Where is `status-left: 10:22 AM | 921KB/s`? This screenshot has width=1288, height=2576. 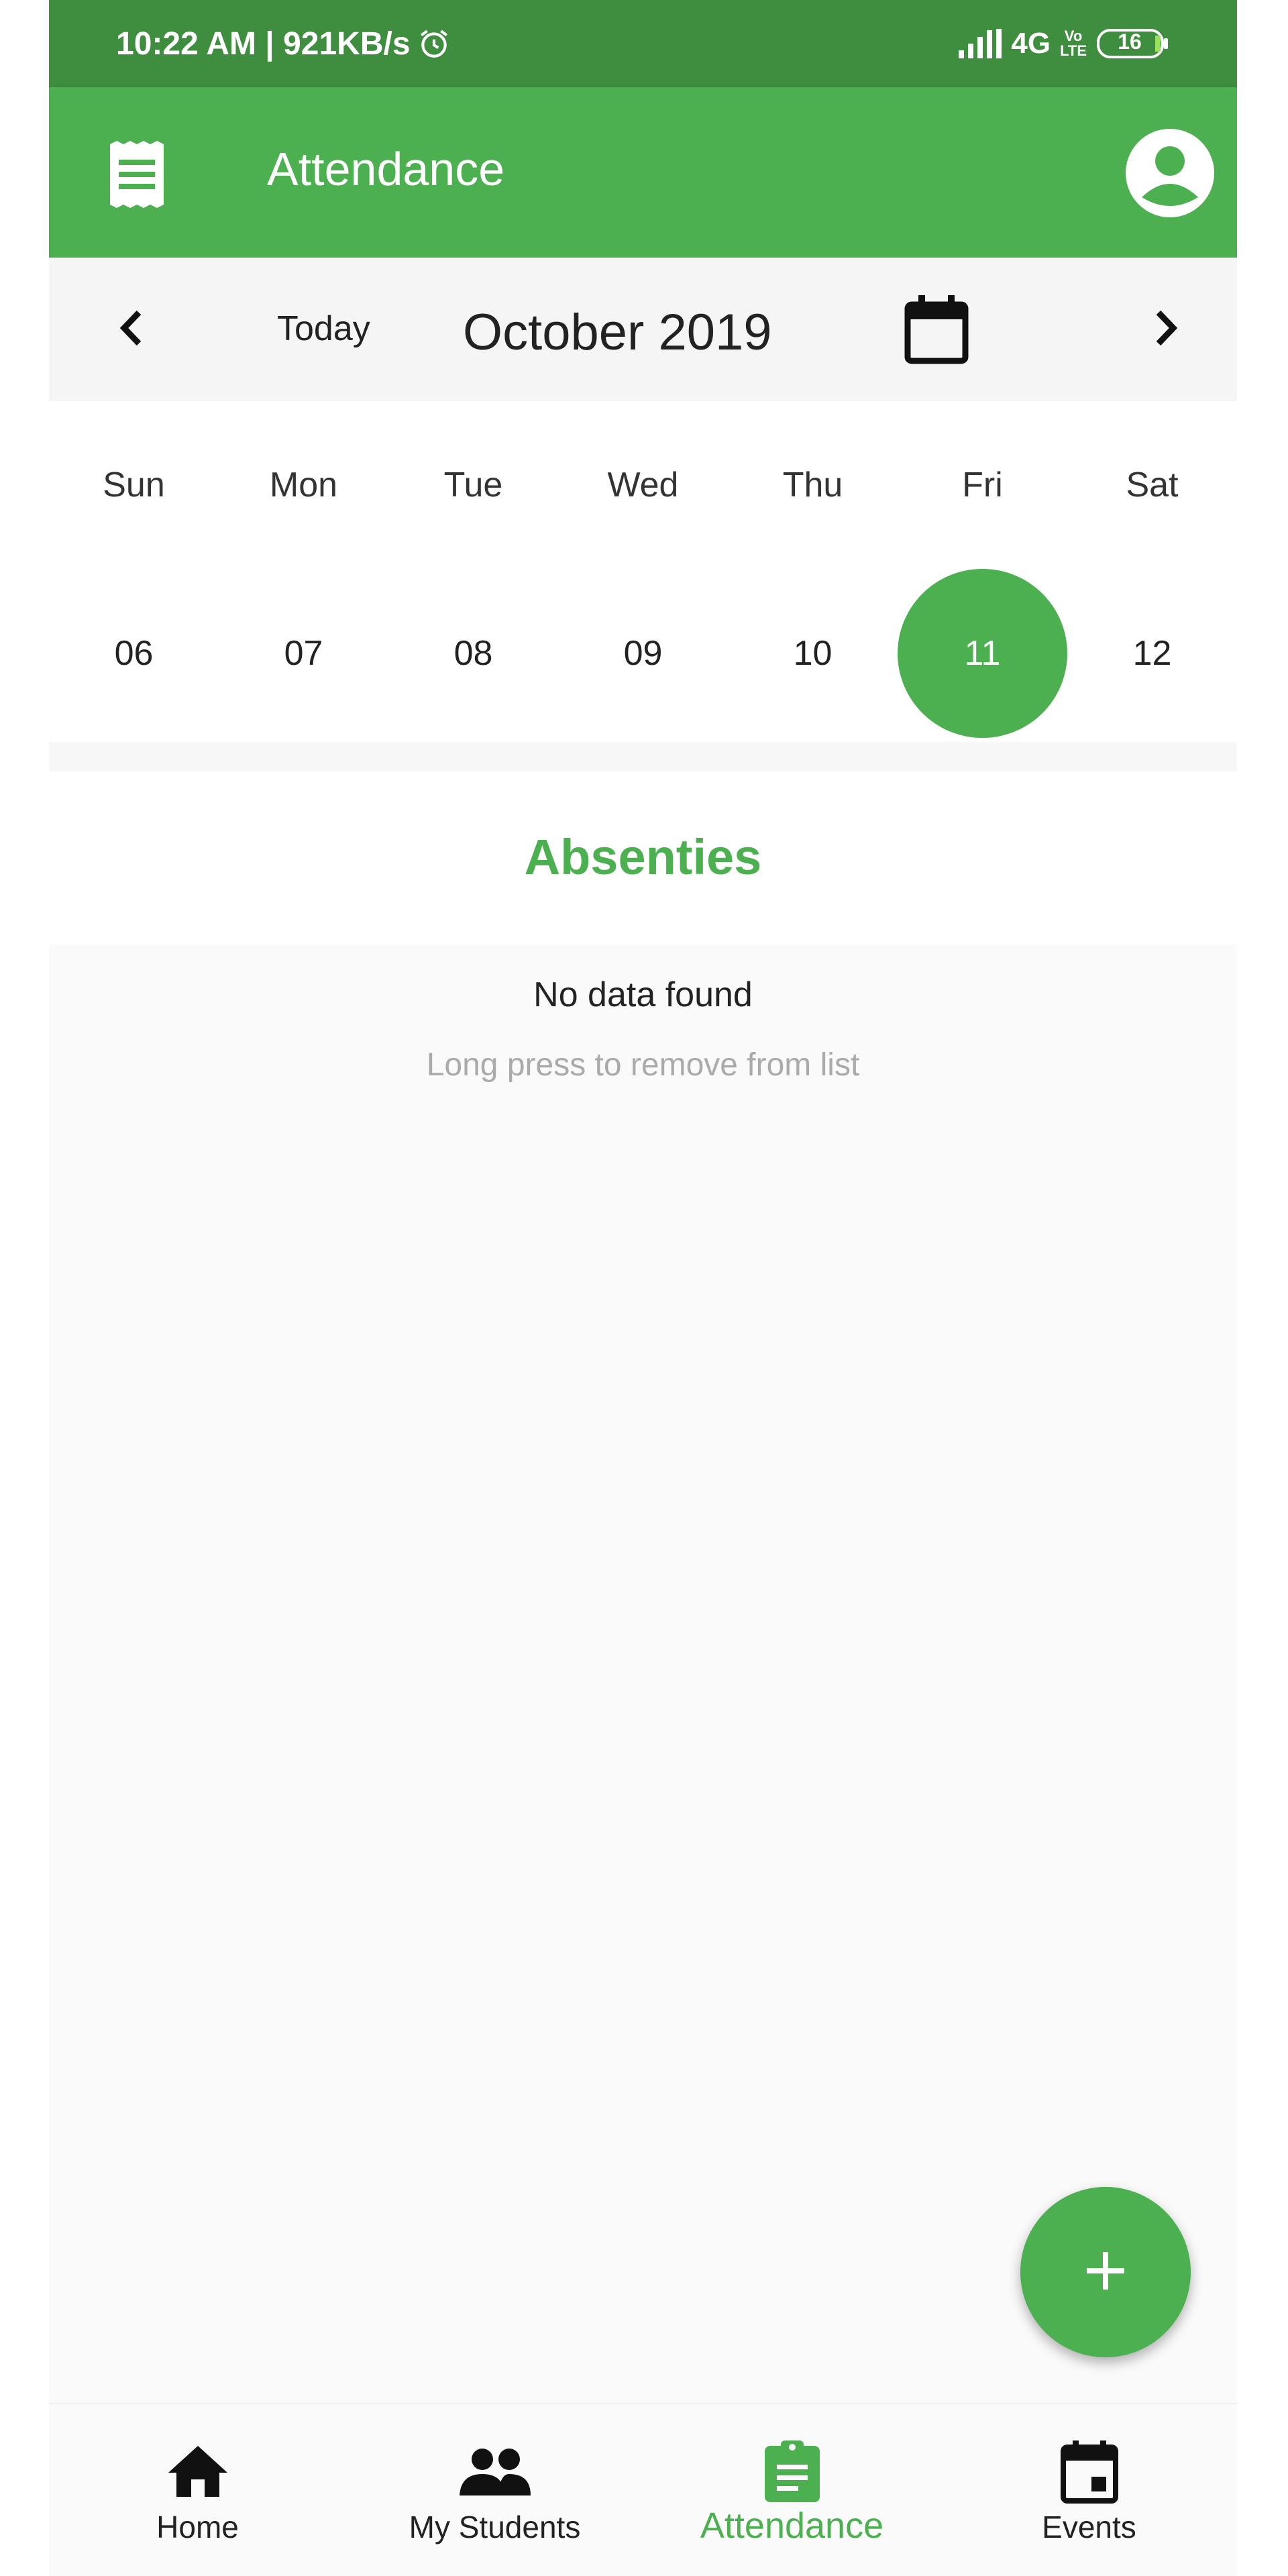 status-left: 10:22 AM | 921KB/s is located at coordinates (283, 43).